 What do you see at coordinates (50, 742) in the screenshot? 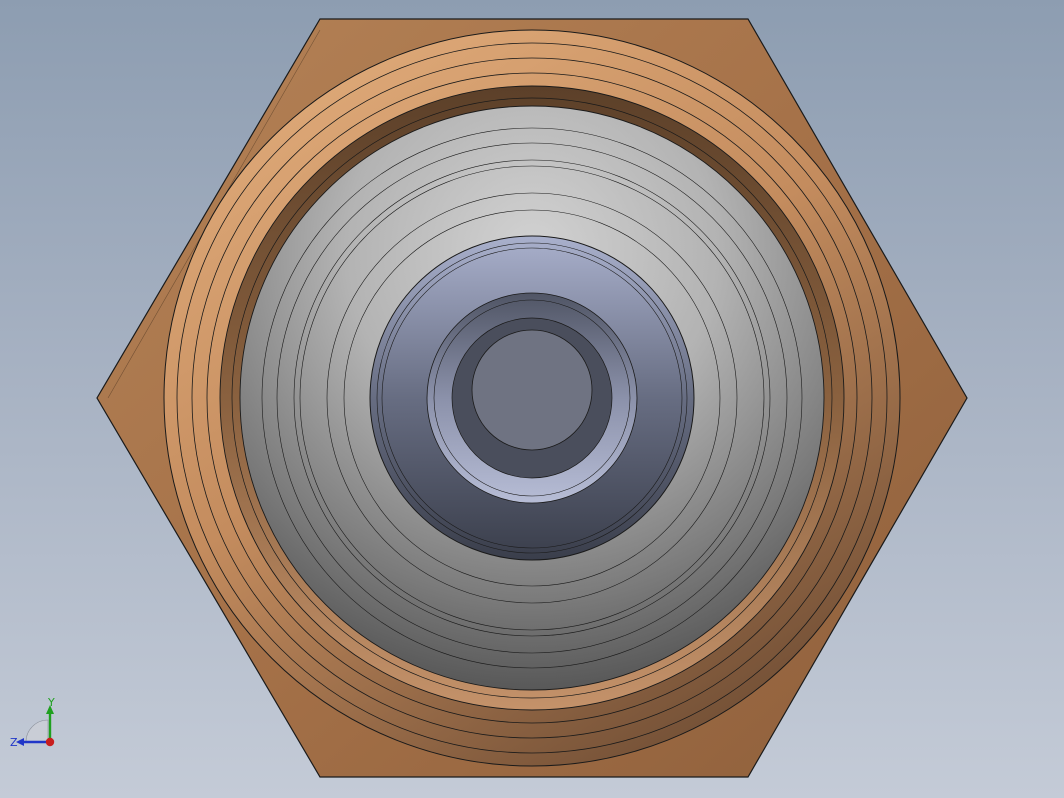
I see `x-axis-dot` at bounding box center [50, 742].